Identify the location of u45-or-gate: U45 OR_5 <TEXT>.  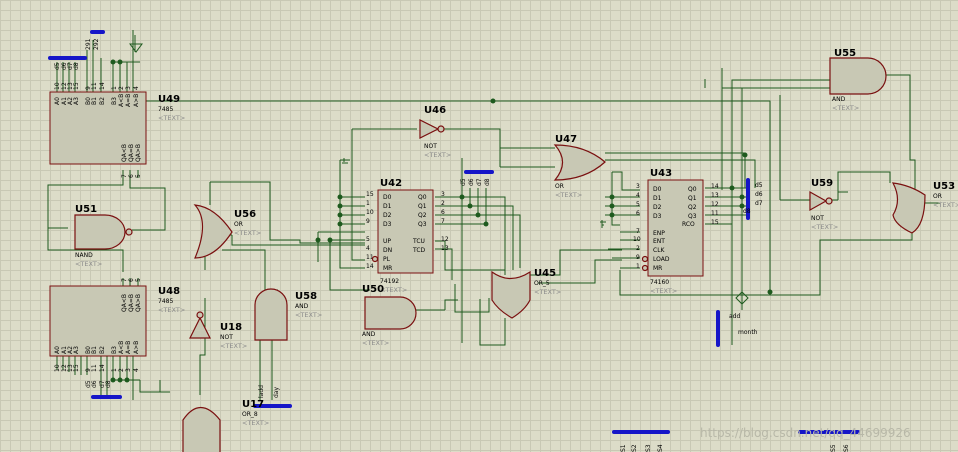
(526, 293).